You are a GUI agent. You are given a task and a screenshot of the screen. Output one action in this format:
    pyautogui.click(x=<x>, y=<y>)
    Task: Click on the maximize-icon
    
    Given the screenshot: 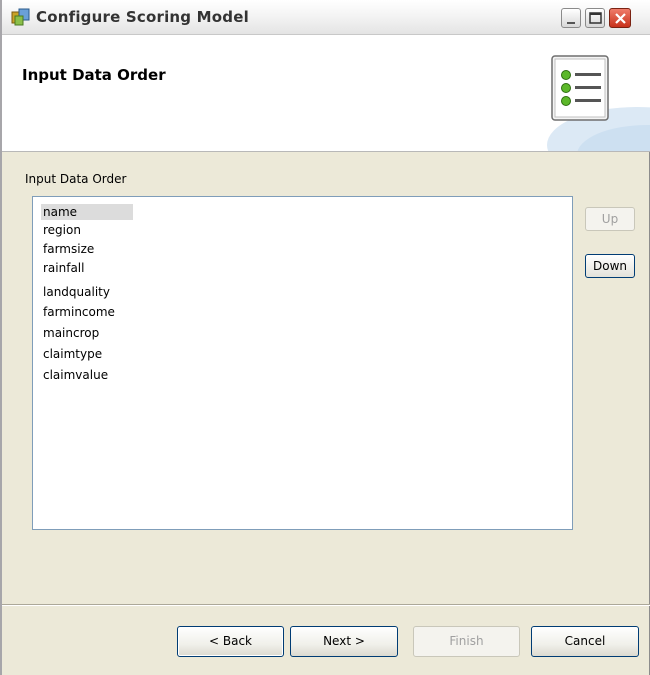 What is the action you would take?
    pyautogui.click(x=595, y=18)
    